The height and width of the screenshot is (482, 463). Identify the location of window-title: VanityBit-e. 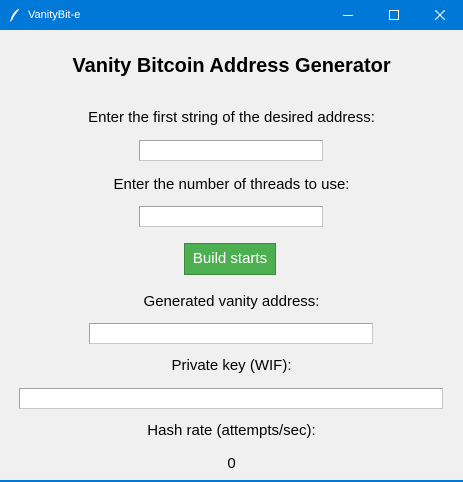
(54, 15).